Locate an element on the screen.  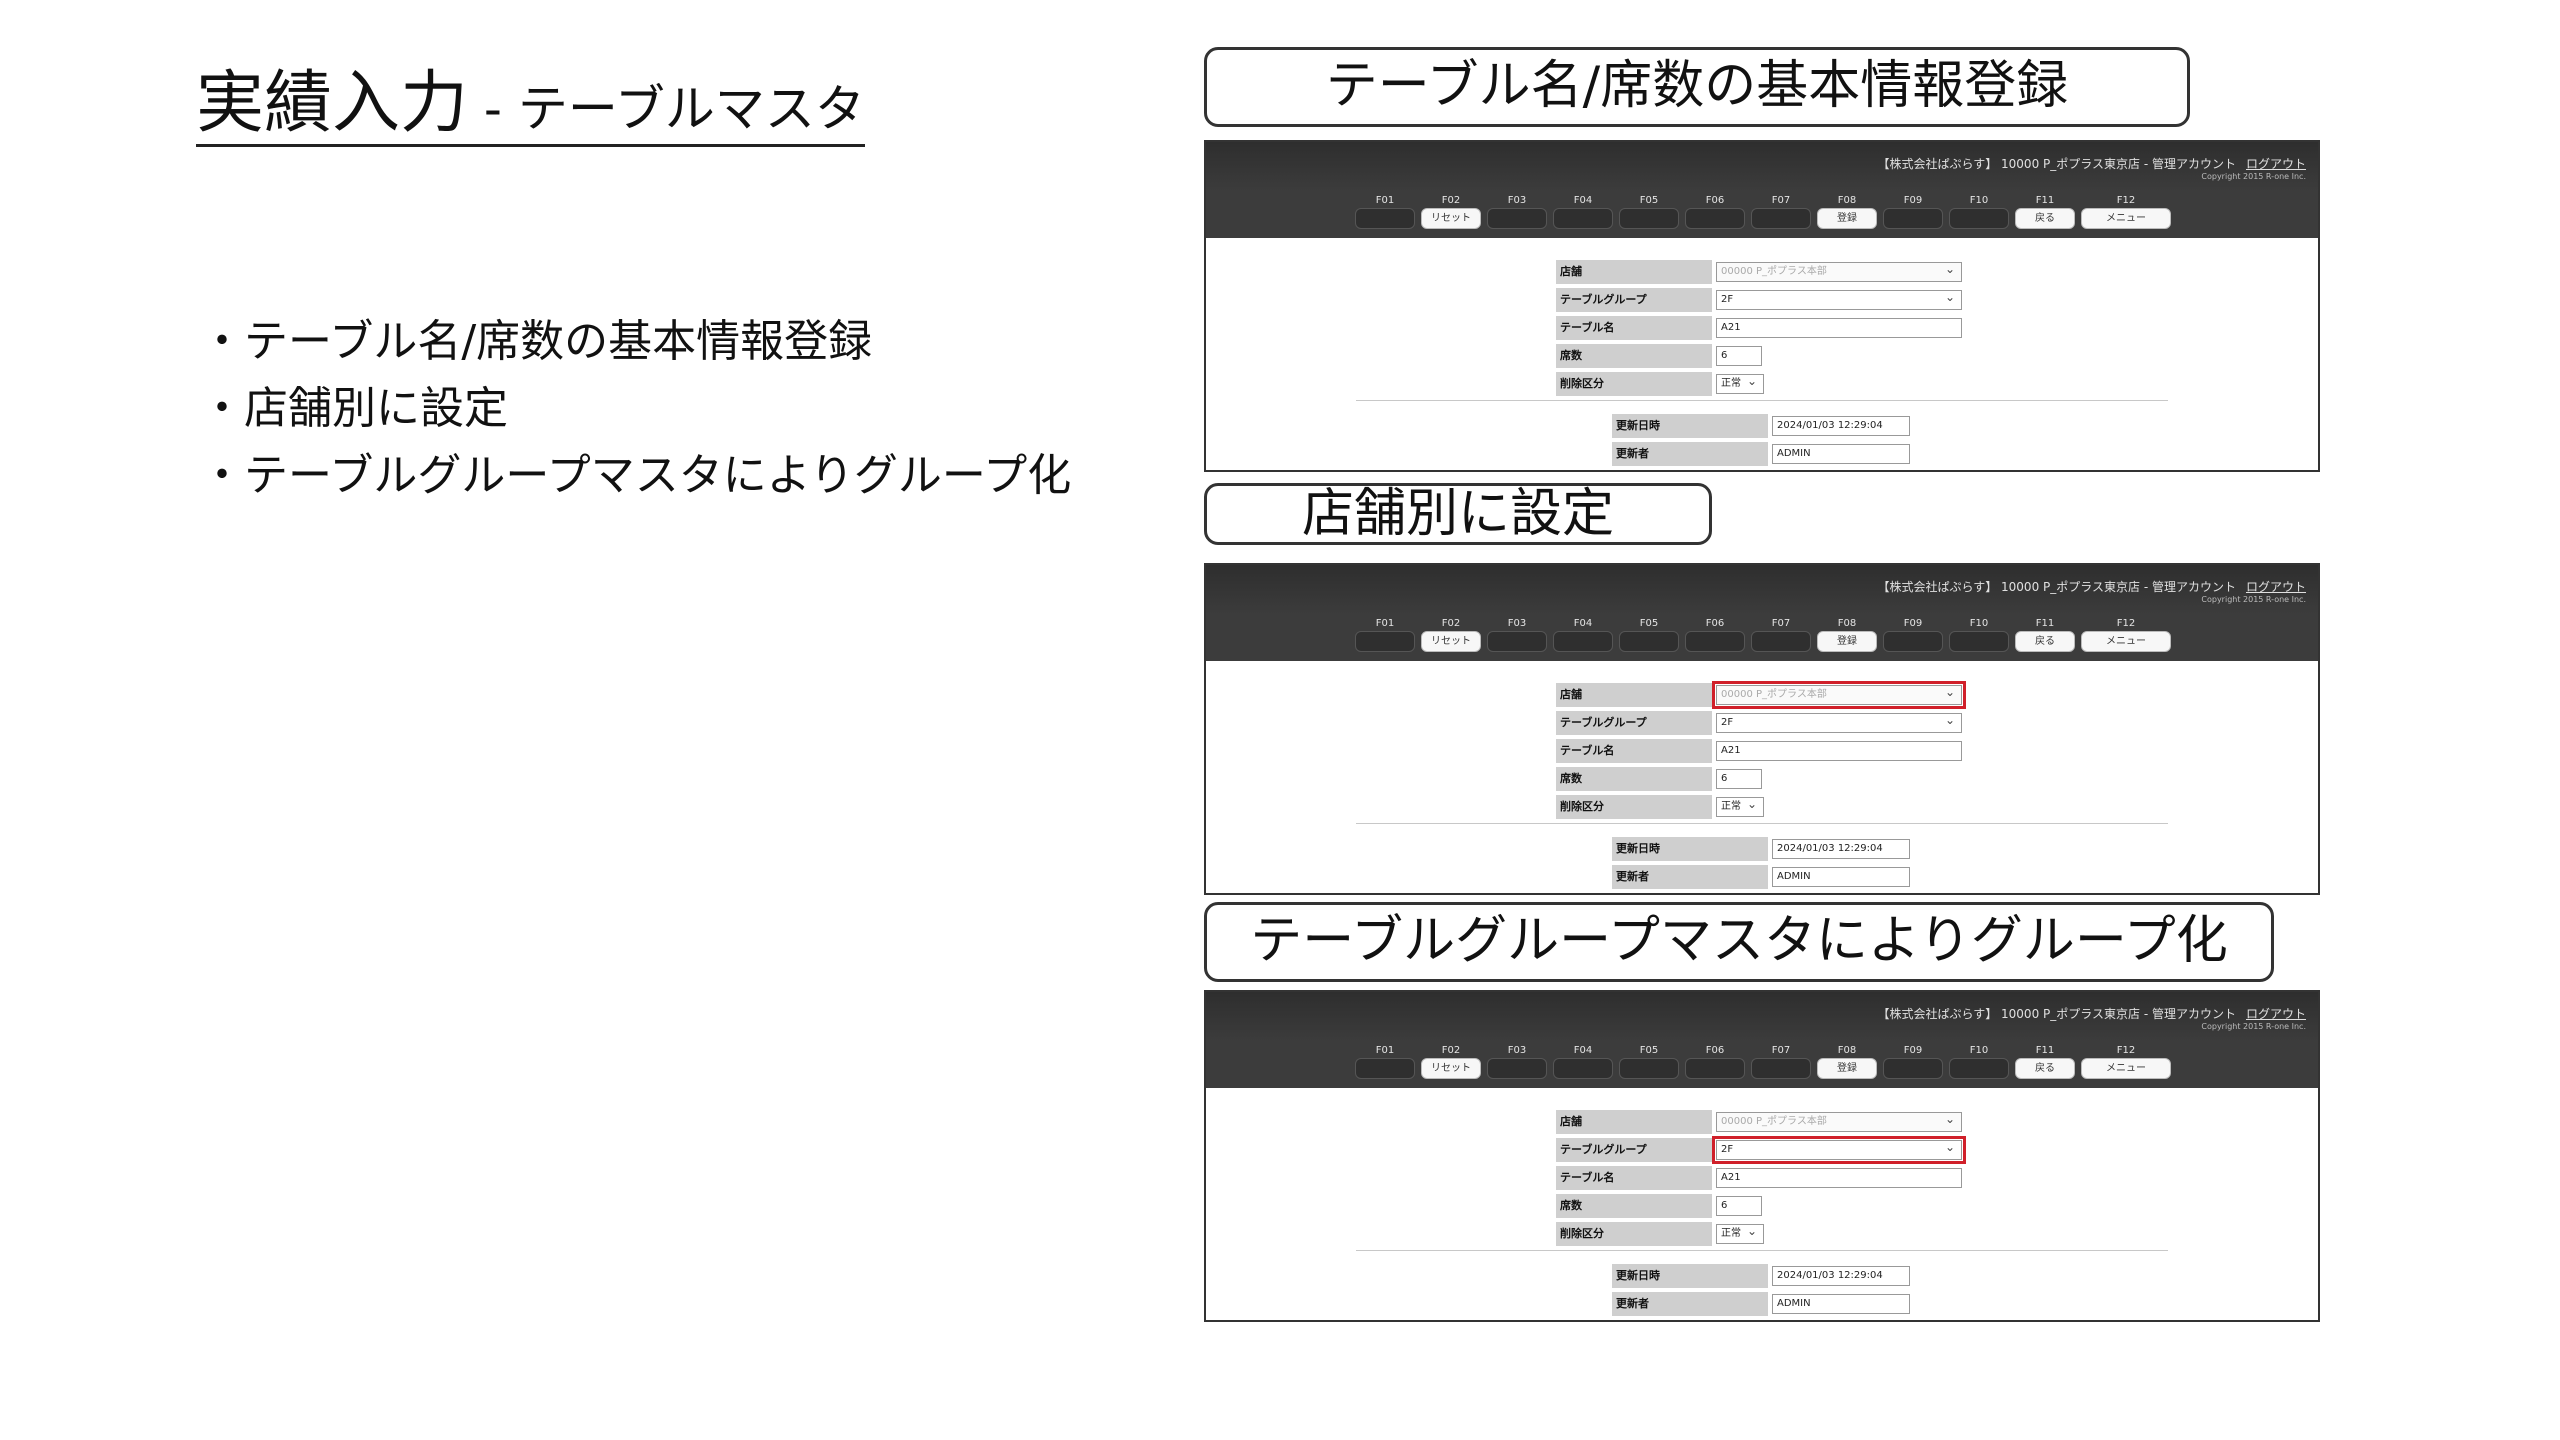
updater-value: ADMIN is located at coordinates (1841, 454).